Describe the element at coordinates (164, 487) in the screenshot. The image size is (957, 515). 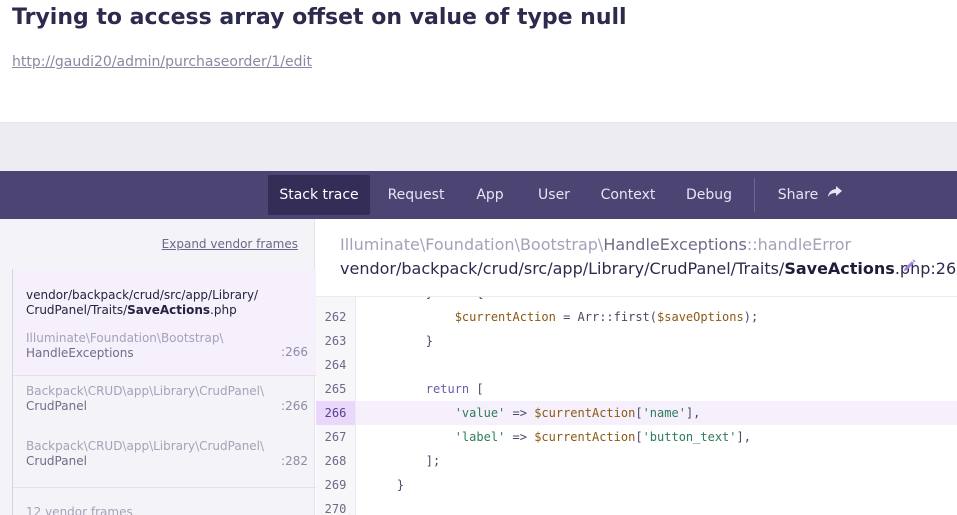
I see `frame-separator` at that location.